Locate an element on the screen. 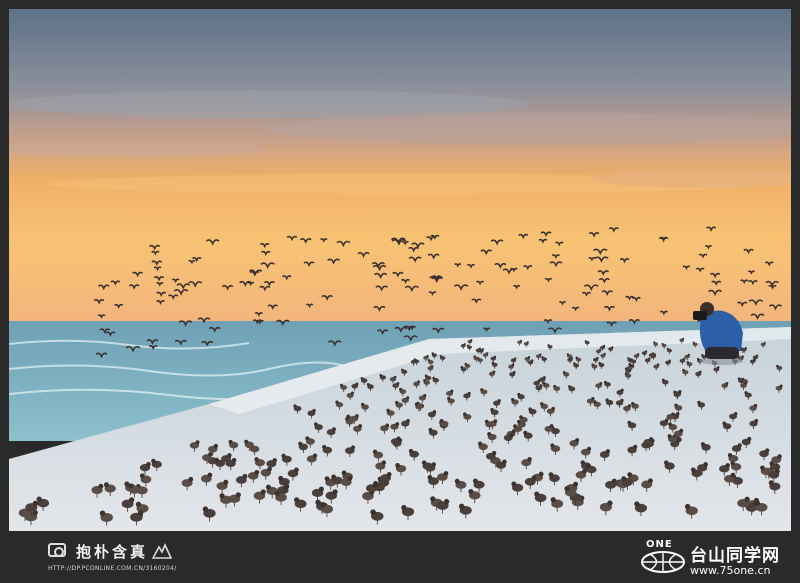 This screenshot has height=583, width=800. site-url: www.75one.cn is located at coordinates (730, 570).